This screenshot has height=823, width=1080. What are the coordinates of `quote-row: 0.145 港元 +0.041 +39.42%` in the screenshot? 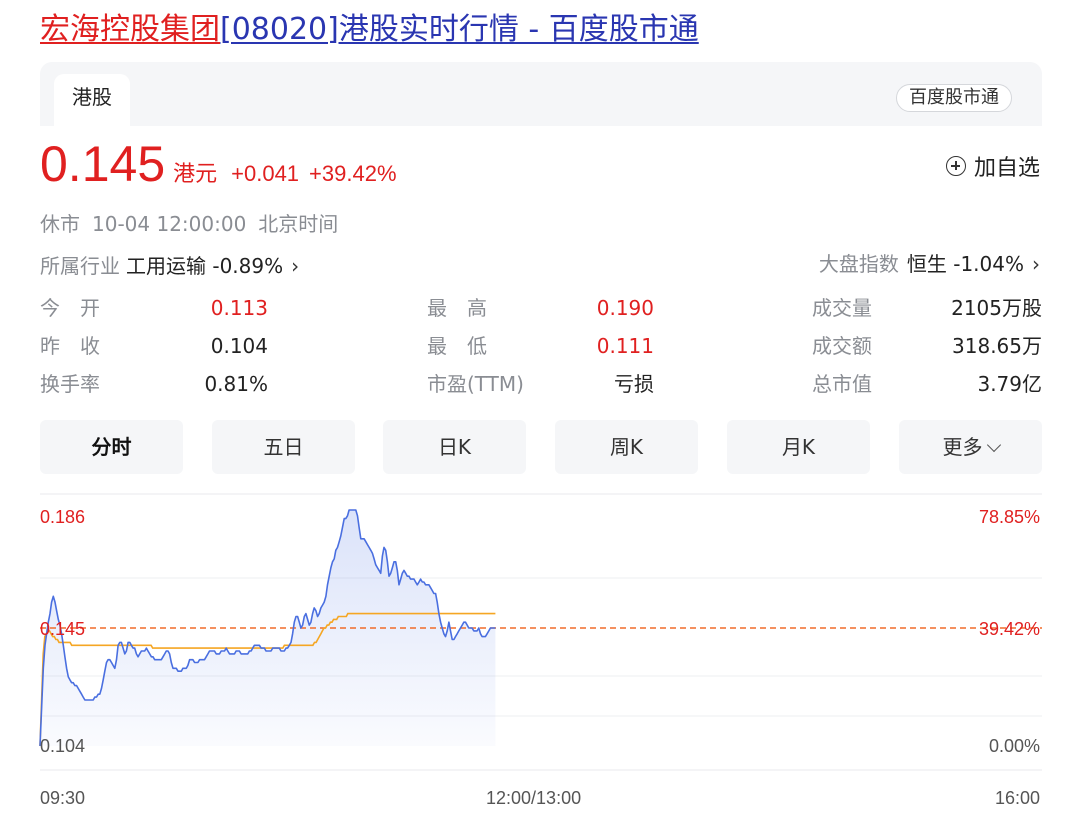 It's located at (218, 164).